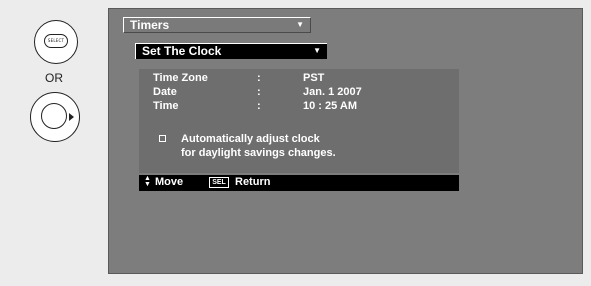 Image resolution: width=591 pixels, height=286 pixels. I want to click on sel-key-icon: SEL, so click(219, 182).